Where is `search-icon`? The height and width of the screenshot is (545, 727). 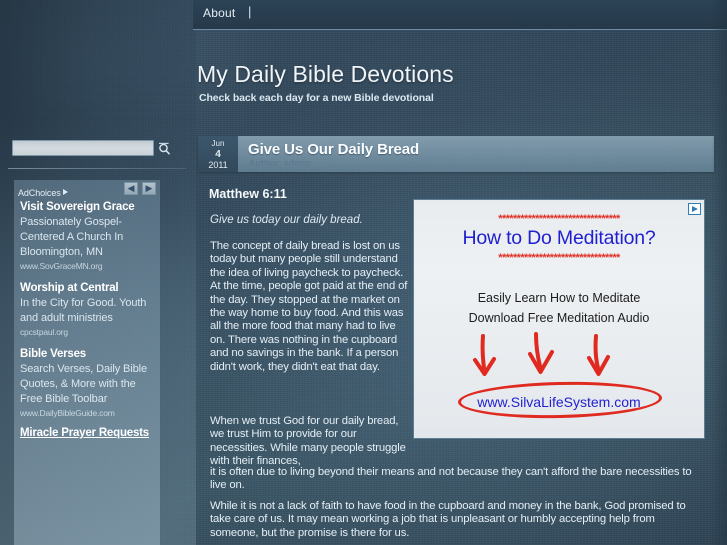
search-icon is located at coordinates (164, 148).